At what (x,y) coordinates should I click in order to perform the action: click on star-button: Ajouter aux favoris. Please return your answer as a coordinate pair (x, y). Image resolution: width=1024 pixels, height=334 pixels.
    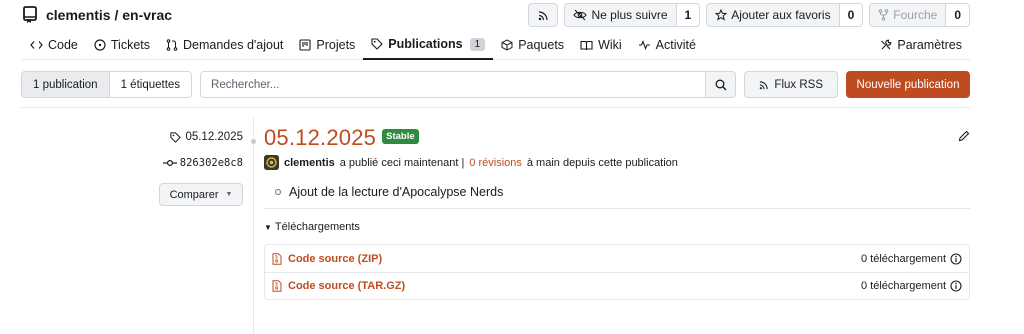
    Looking at the image, I should click on (773, 15).